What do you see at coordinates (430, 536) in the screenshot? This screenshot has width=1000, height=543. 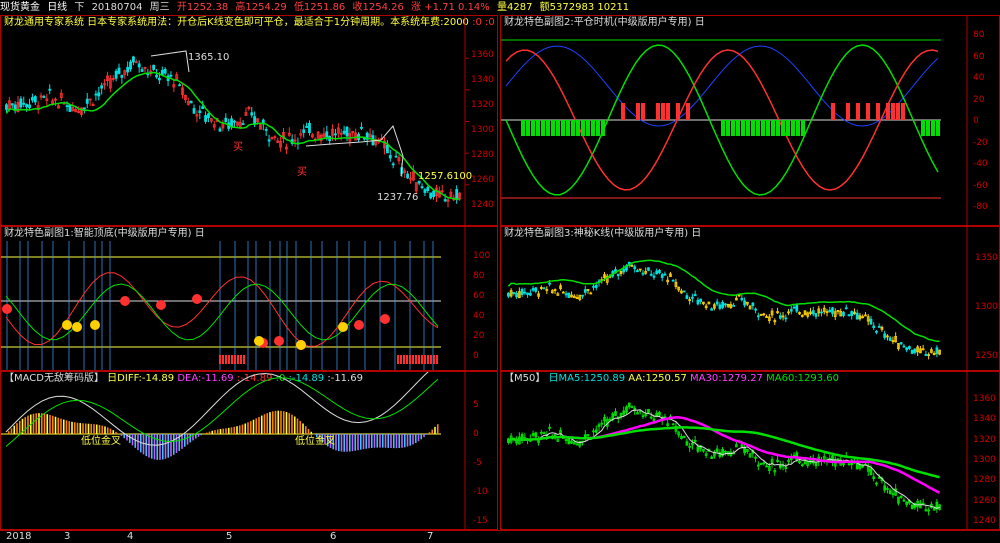 I see `time-label-7: 7` at bounding box center [430, 536].